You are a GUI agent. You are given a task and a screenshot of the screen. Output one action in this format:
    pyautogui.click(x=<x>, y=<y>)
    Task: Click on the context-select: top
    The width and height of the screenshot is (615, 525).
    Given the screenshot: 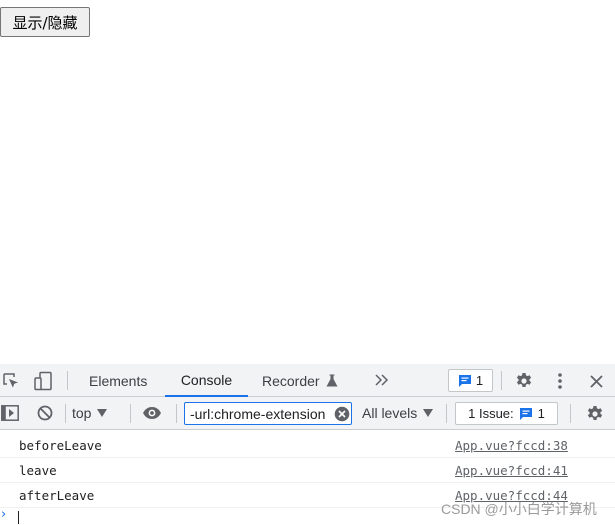 What is the action you would take?
    pyautogui.click(x=90, y=413)
    